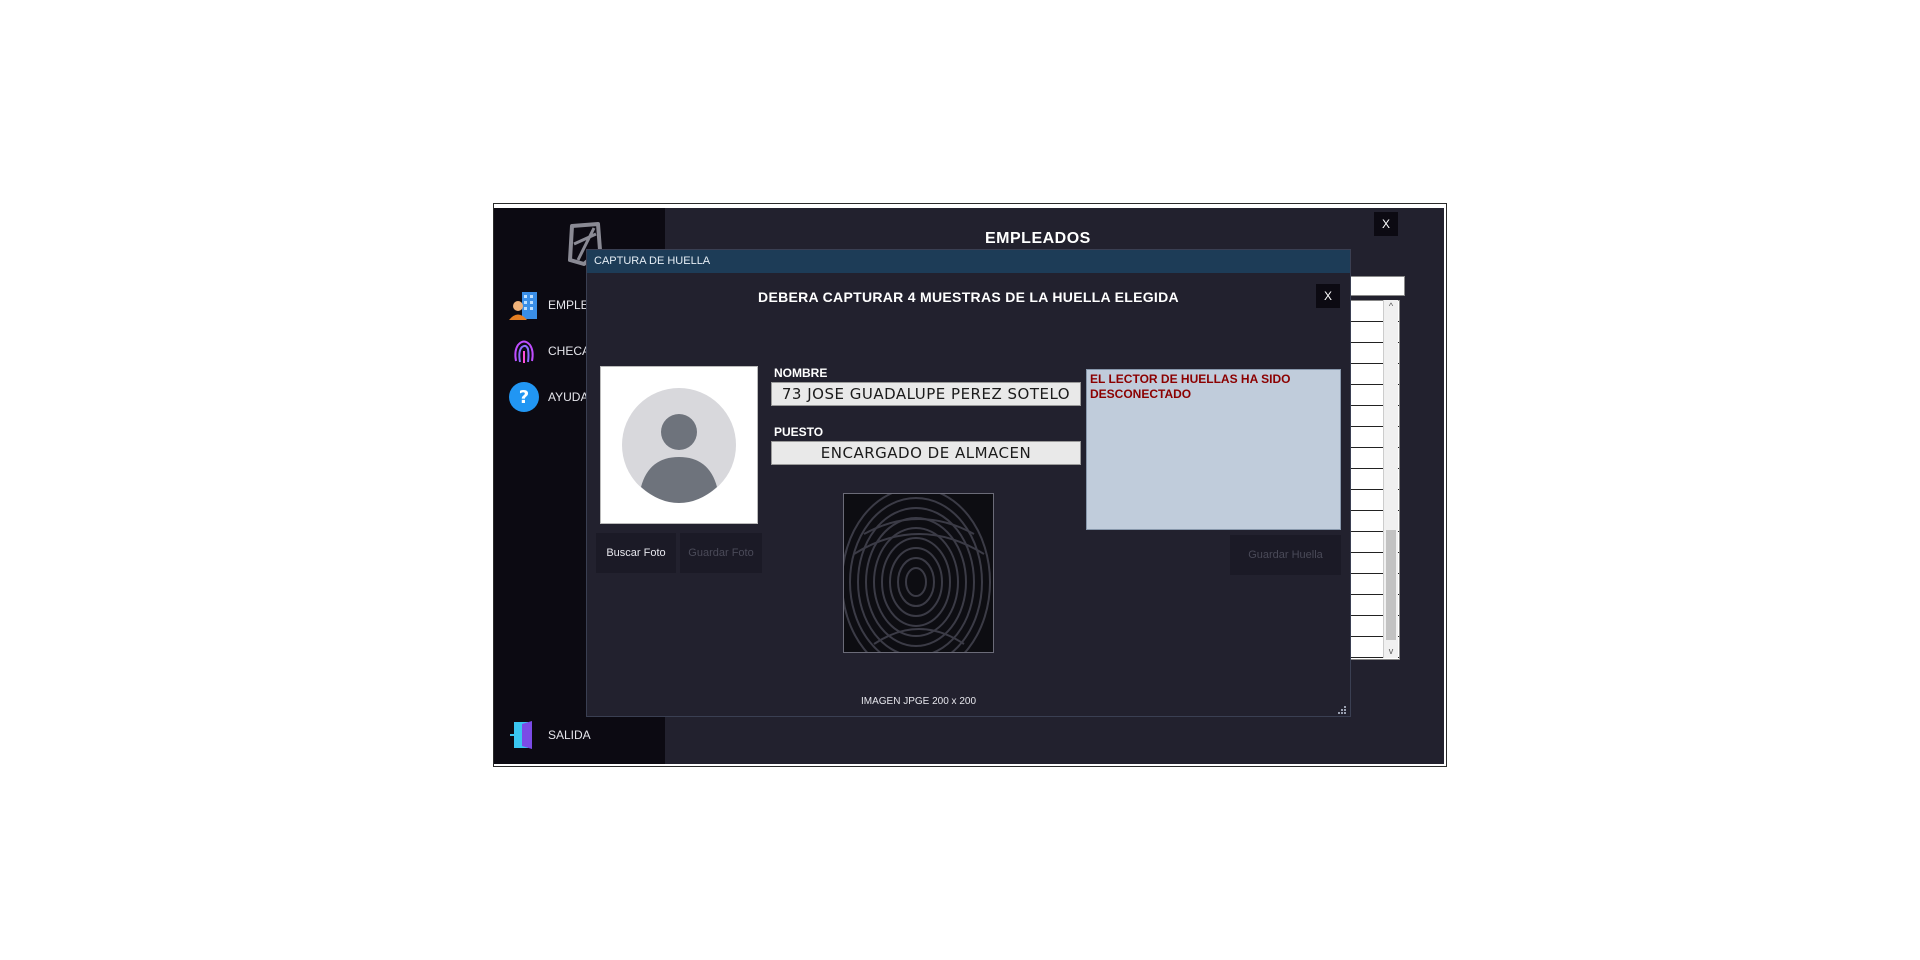 Image resolution: width=1920 pixels, height=960 pixels. I want to click on fingerprint-image, so click(918, 573).